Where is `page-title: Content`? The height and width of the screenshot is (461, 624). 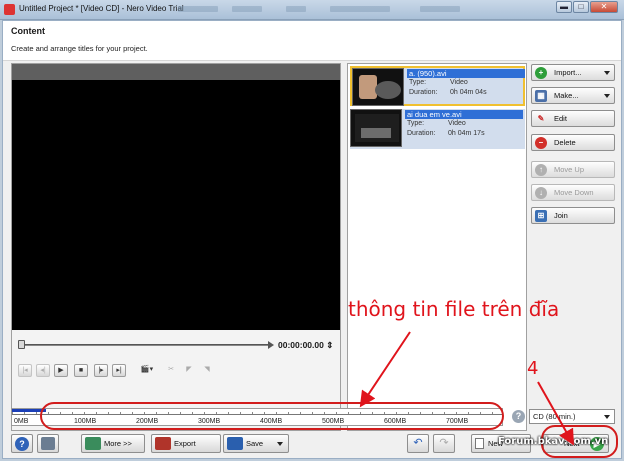
page-title: Content is located at coordinates (28, 31).